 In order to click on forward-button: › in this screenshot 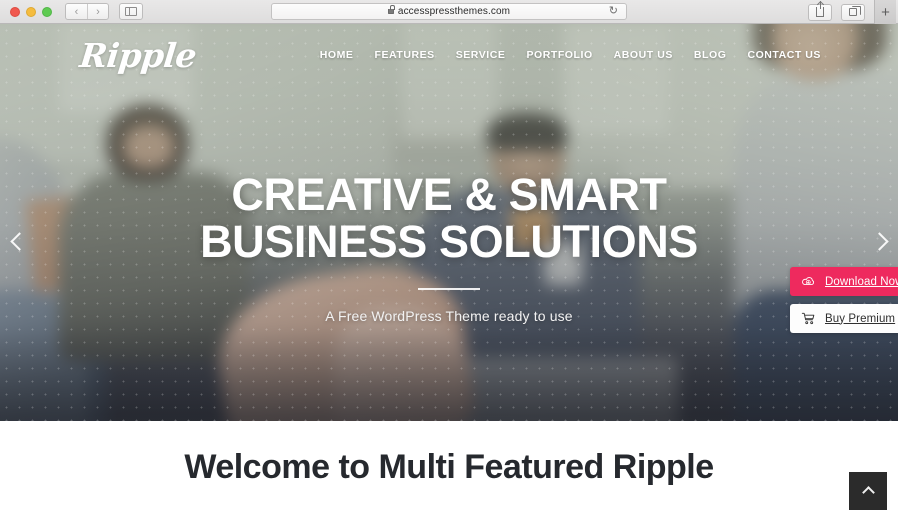, I will do `click(97, 11)`.